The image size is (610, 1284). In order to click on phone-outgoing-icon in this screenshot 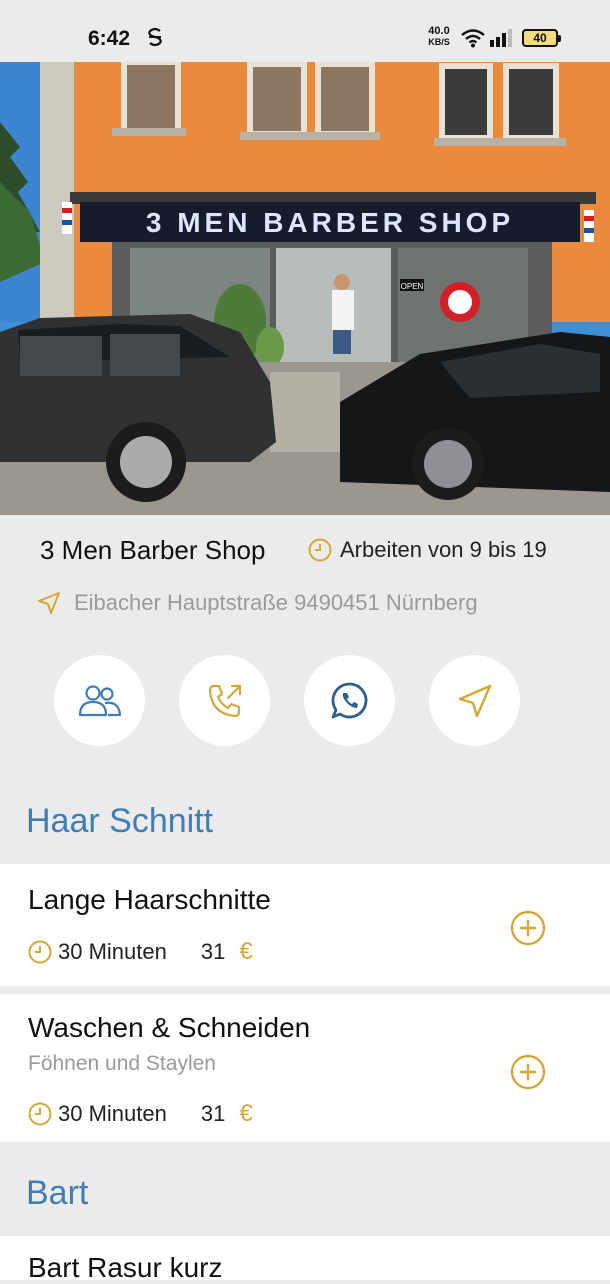, I will do `click(224, 700)`.